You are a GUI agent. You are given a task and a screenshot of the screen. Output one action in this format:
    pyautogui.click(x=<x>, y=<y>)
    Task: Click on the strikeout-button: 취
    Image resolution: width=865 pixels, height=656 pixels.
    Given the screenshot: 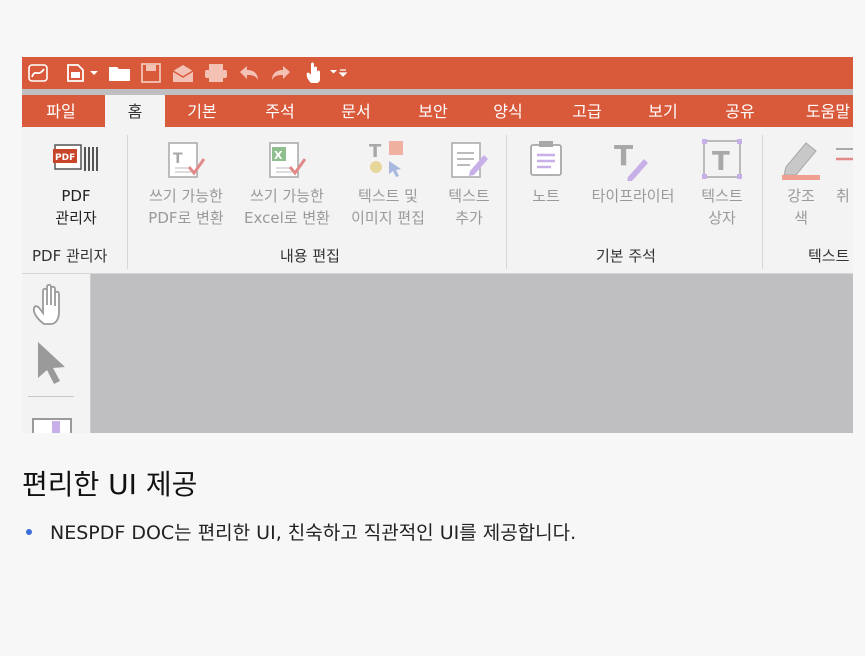 What is the action you would take?
    pyautogui.click(x=842, y=172)
    